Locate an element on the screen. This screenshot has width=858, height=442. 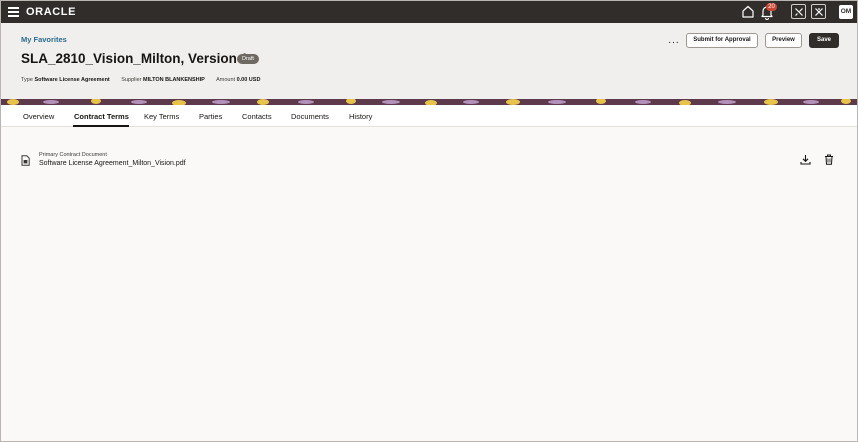
meta-label-type: Type is located at coordinates (27, 80).